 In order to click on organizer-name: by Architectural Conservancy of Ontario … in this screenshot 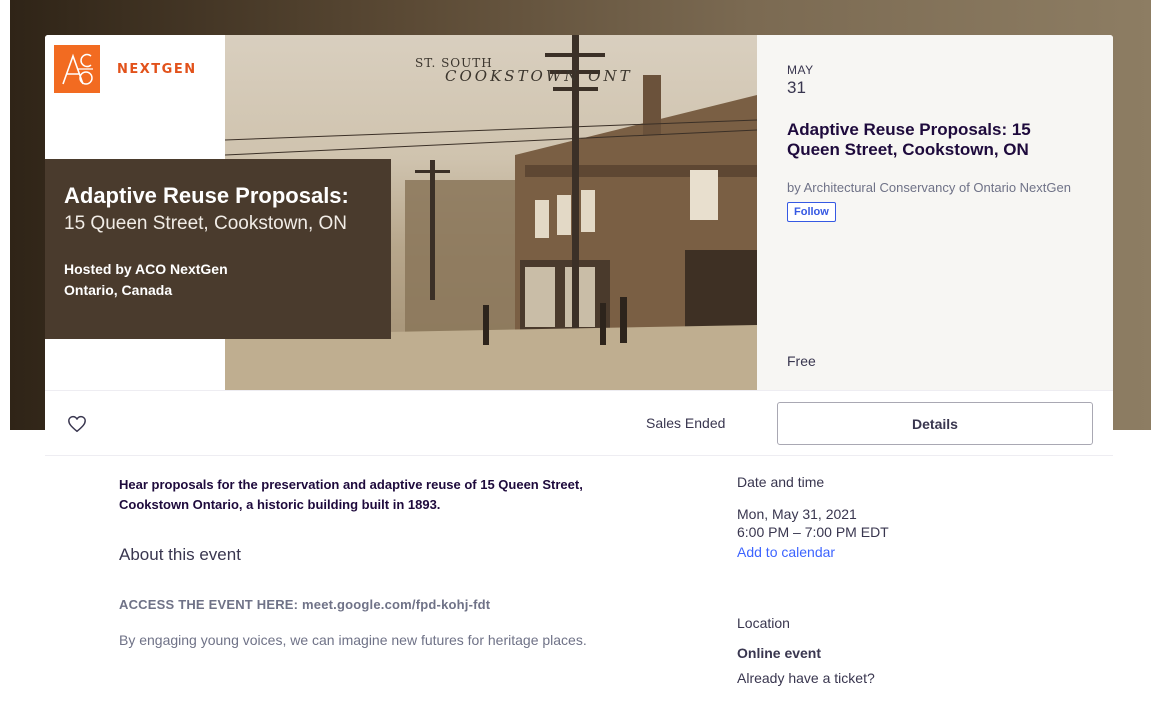, I will do `click(935, 188)`.